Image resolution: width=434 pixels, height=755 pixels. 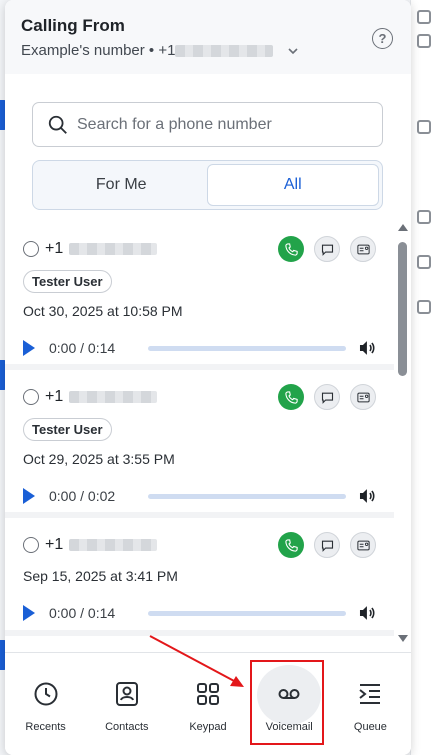 I want to click on audio-time: 0:00 / 0:02, so click(x=82, y=496).